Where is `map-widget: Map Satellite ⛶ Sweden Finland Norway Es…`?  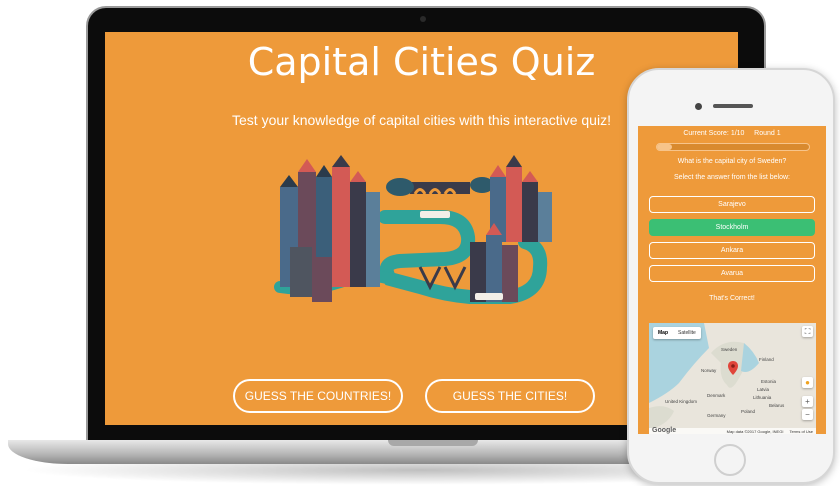 map-widget: Map Satellite ⛶ Sweden Finland Norway Es… is located at coordinates (732, 378).